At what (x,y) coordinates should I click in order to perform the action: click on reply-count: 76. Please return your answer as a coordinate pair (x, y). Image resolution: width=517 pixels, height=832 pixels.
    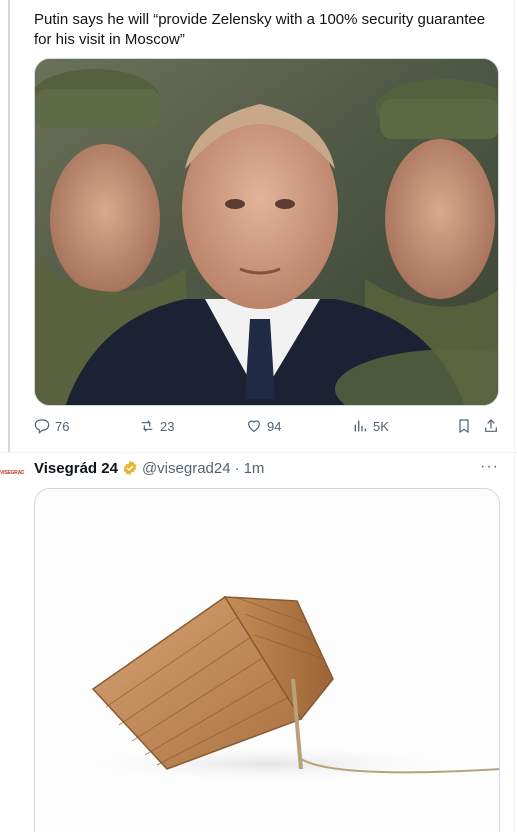
    Looking at the image, I should click on (62, 426).